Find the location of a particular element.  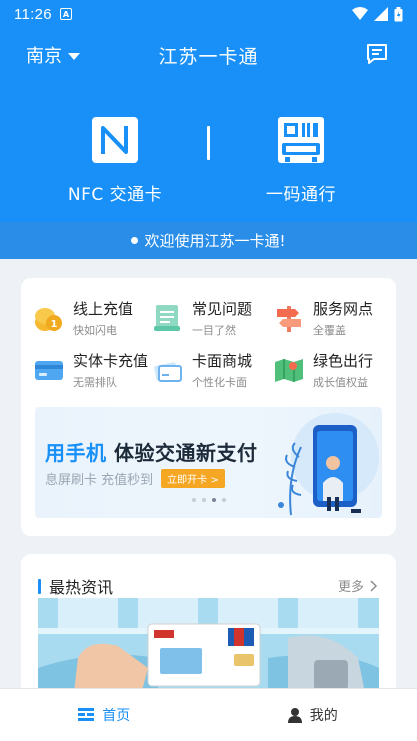

bullet-icon is located at coordinates (135, 240).